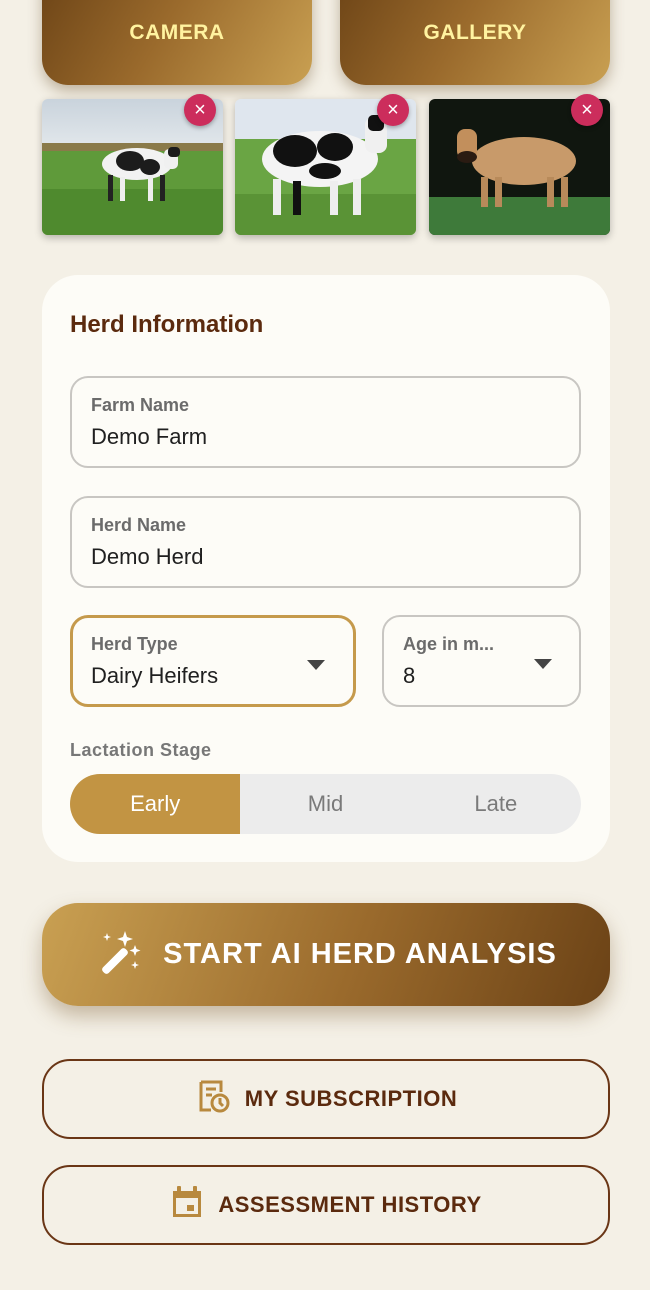 This screenshot has height=1290, width=650. What do you see at coordinates (475, 32) in the screenshot?
I see `gallery-button-label: GALLERY` at bounding box center [475, 32].